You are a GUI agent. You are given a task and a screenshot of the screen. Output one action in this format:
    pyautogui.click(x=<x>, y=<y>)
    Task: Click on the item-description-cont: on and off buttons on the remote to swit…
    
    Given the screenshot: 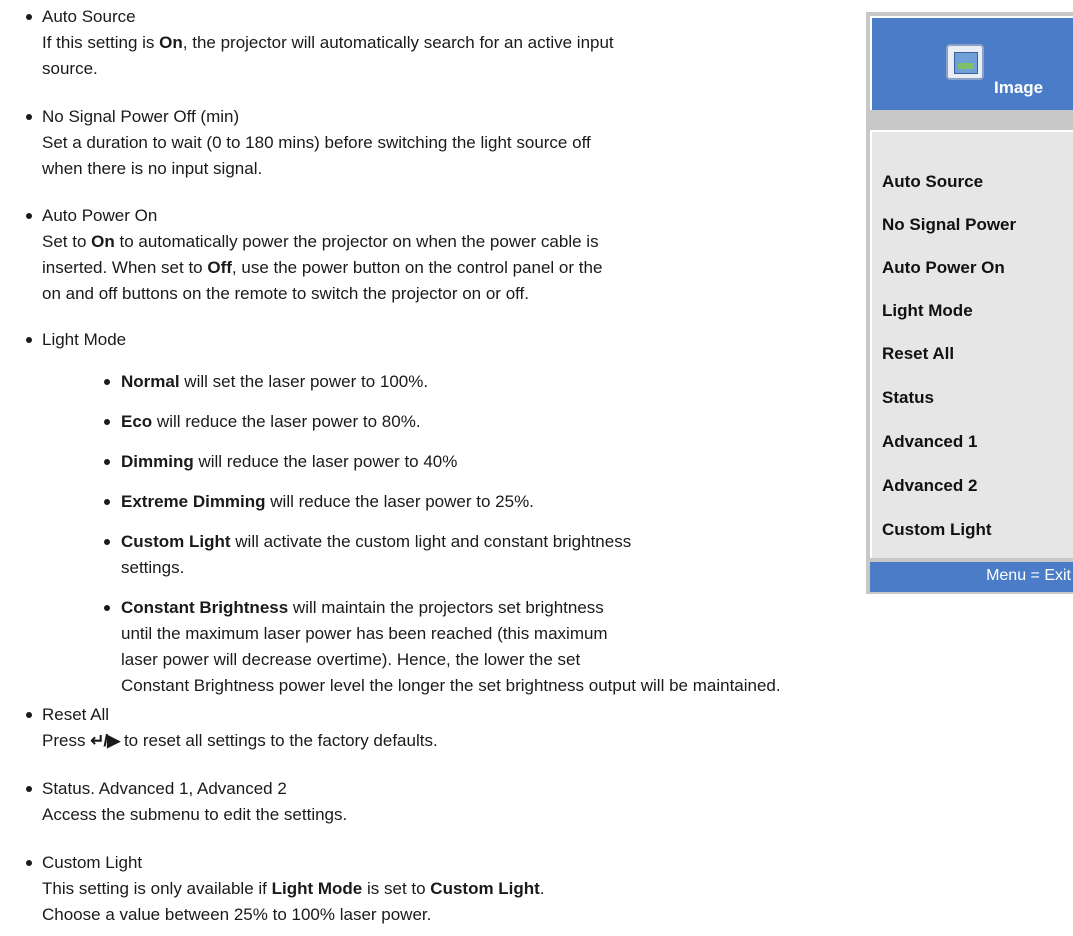 What is the action you would take?
    pyautogui.click(x=286, y=293)
    